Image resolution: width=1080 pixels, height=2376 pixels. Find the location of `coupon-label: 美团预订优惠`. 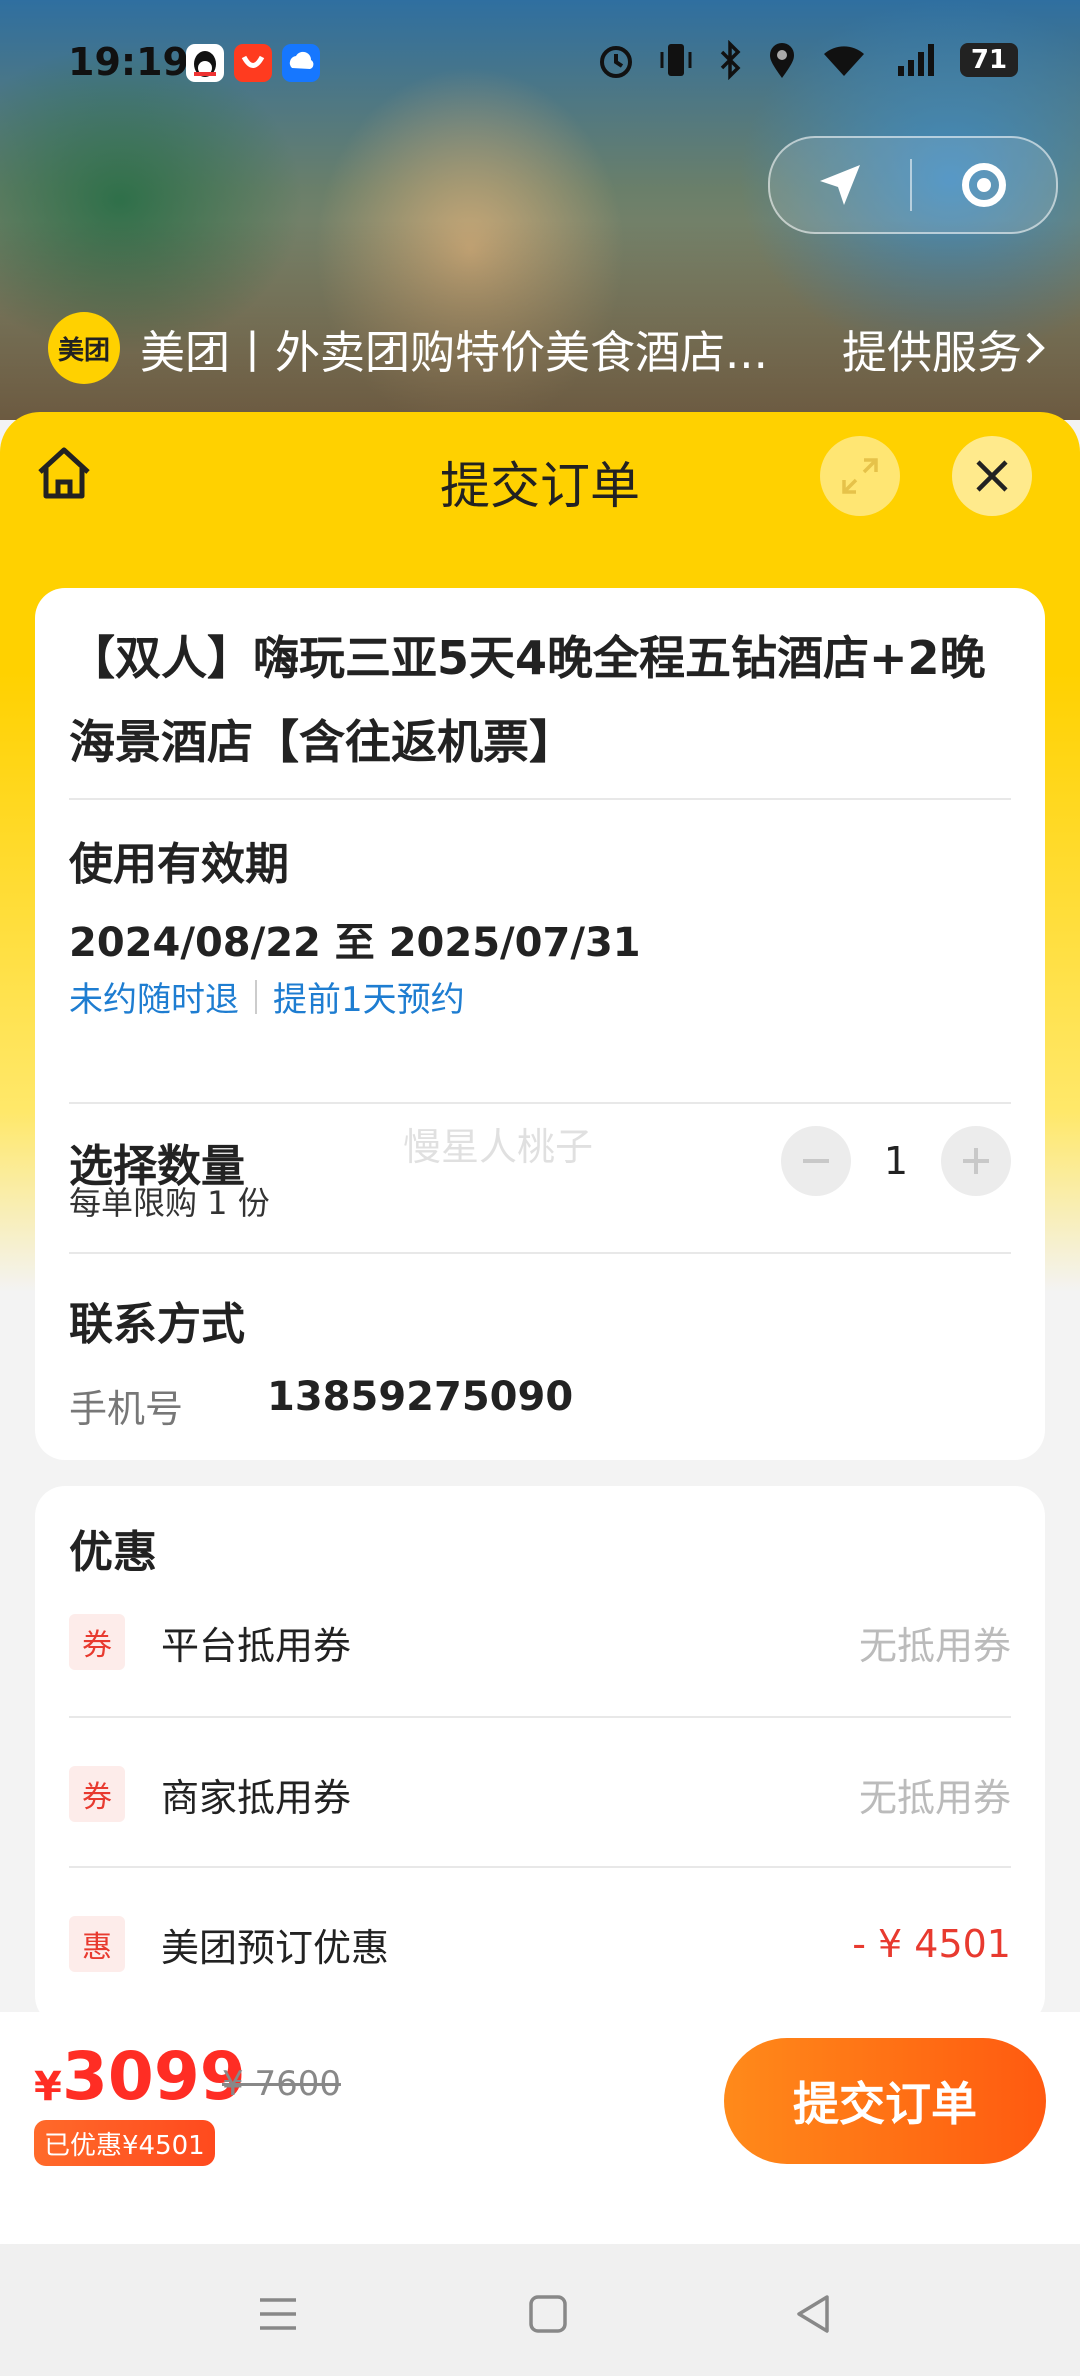

coupon-label: 美团预订优惠 is located at coordinates (275, 1947).